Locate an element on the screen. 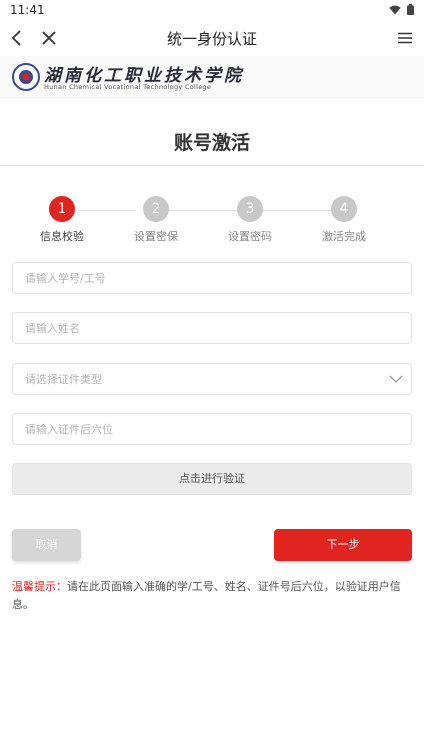 Image resolution: width=424 pixels, height=754 pixels. page-heading-section: 账号激活 is located at coordinates (212, 132).